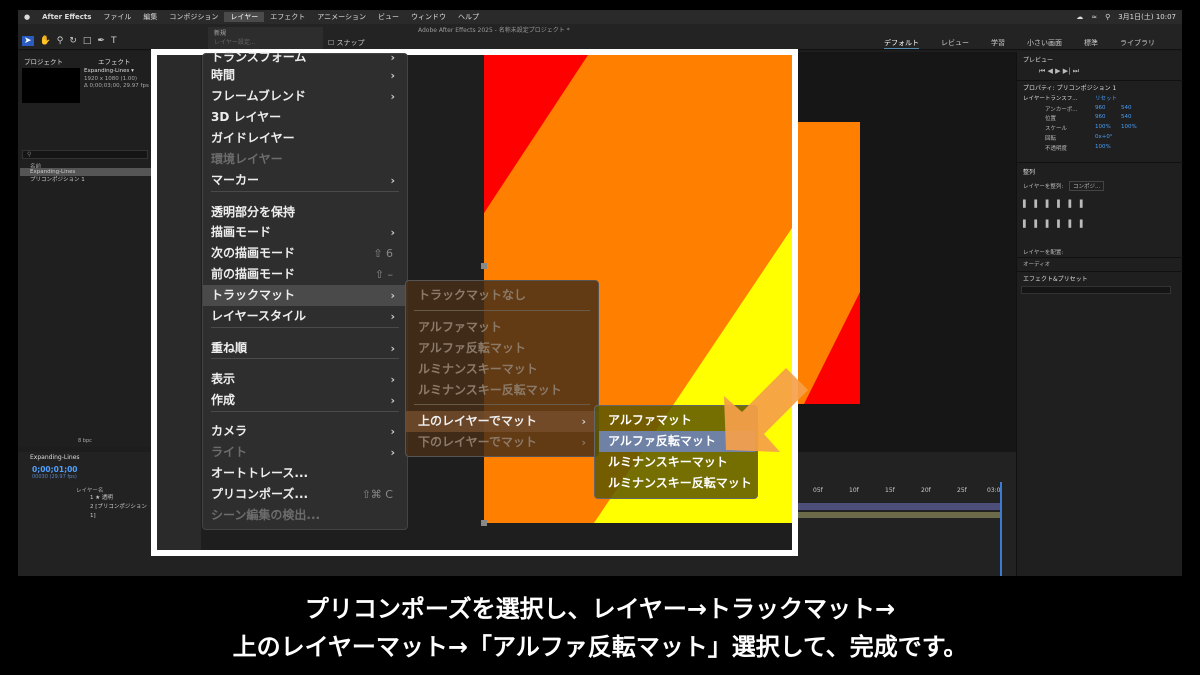  I want to click on layer-menu-item: 重ね順 ›, so click(305, 348).